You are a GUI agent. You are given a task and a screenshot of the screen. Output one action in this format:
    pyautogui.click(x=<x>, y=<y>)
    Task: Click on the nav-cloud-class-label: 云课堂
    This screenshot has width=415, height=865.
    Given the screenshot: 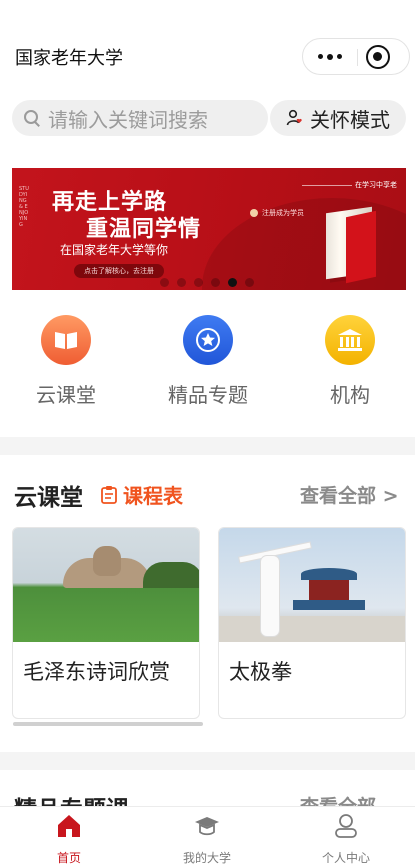 What is the action you would take?
    pyautogui.click(x=66, y=395)
    